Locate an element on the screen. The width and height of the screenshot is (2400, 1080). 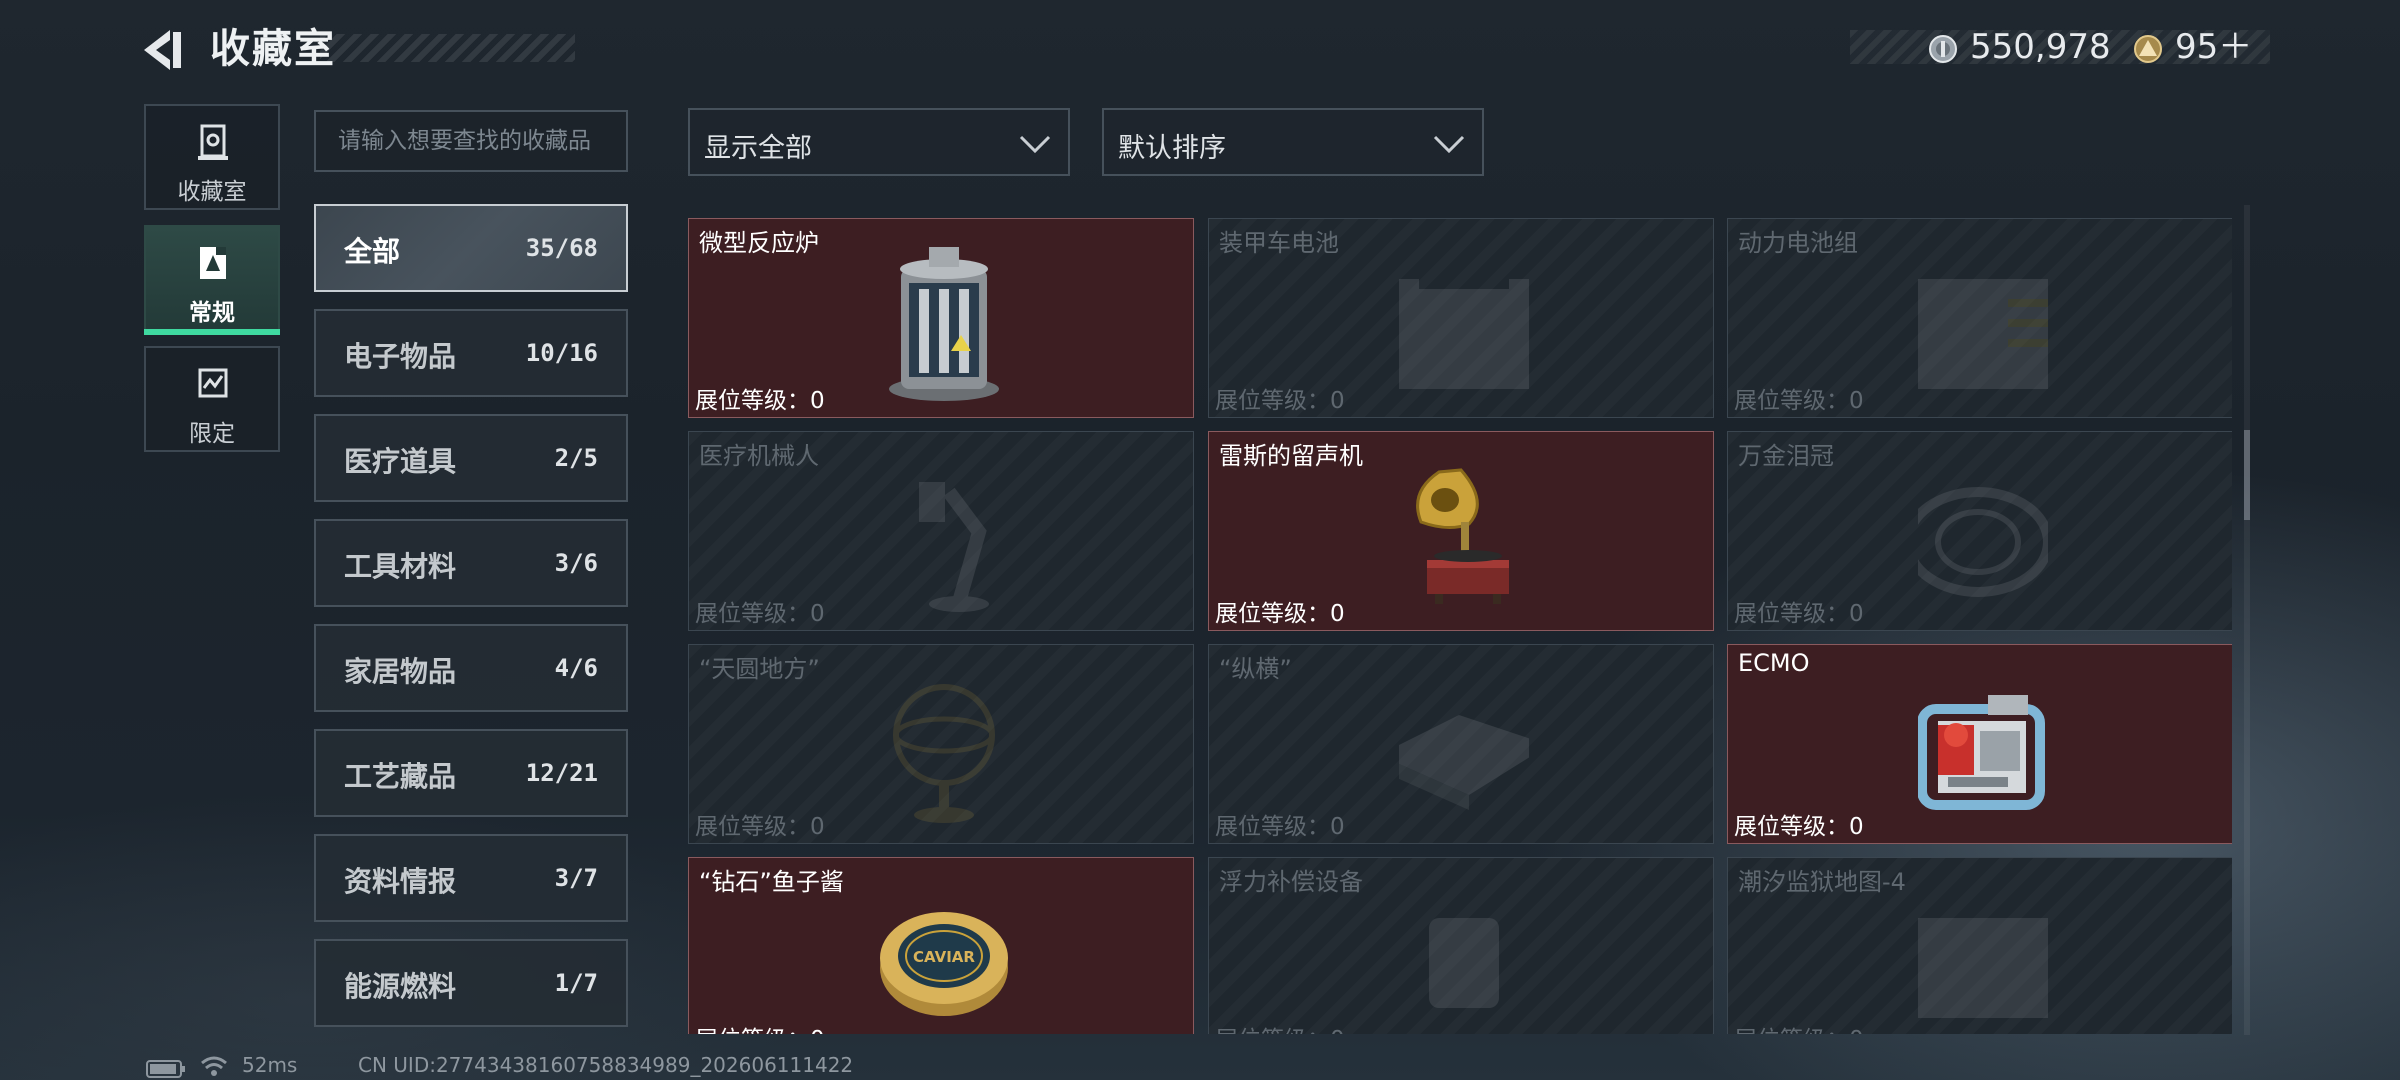
tear-crown-icon is located at coordinates (1983, 542).